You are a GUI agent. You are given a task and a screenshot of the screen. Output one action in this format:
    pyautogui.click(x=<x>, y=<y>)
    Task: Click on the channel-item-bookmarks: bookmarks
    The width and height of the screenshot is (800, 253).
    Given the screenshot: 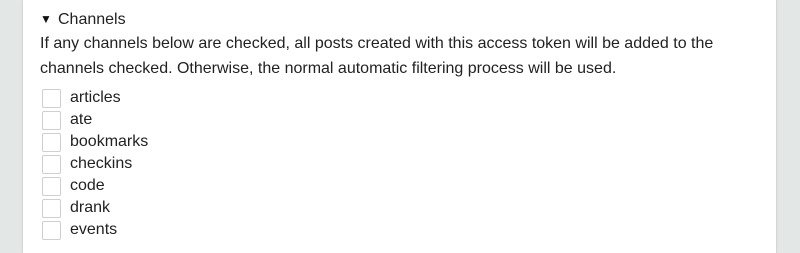 What is the action you would take?
    pyautogui.click(x=95, y=142)
    